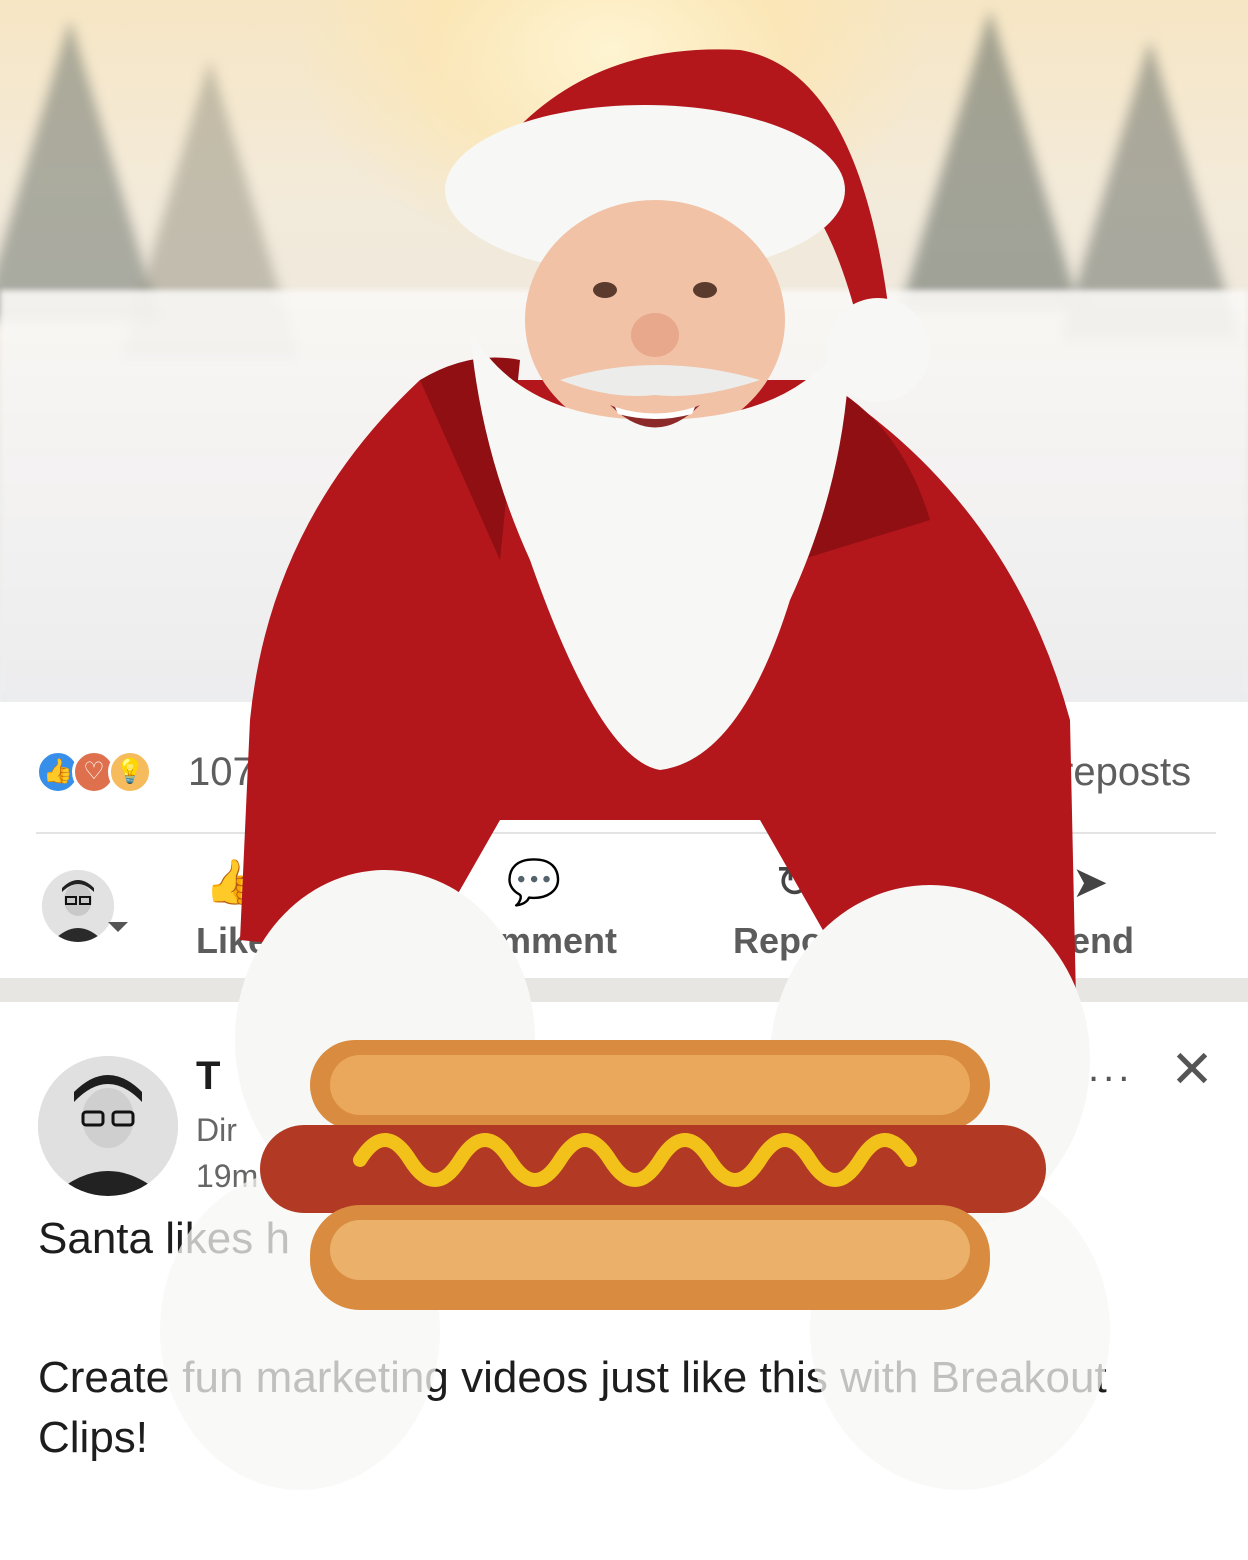  I want to click on send-label: Send, so click(1089, 940).